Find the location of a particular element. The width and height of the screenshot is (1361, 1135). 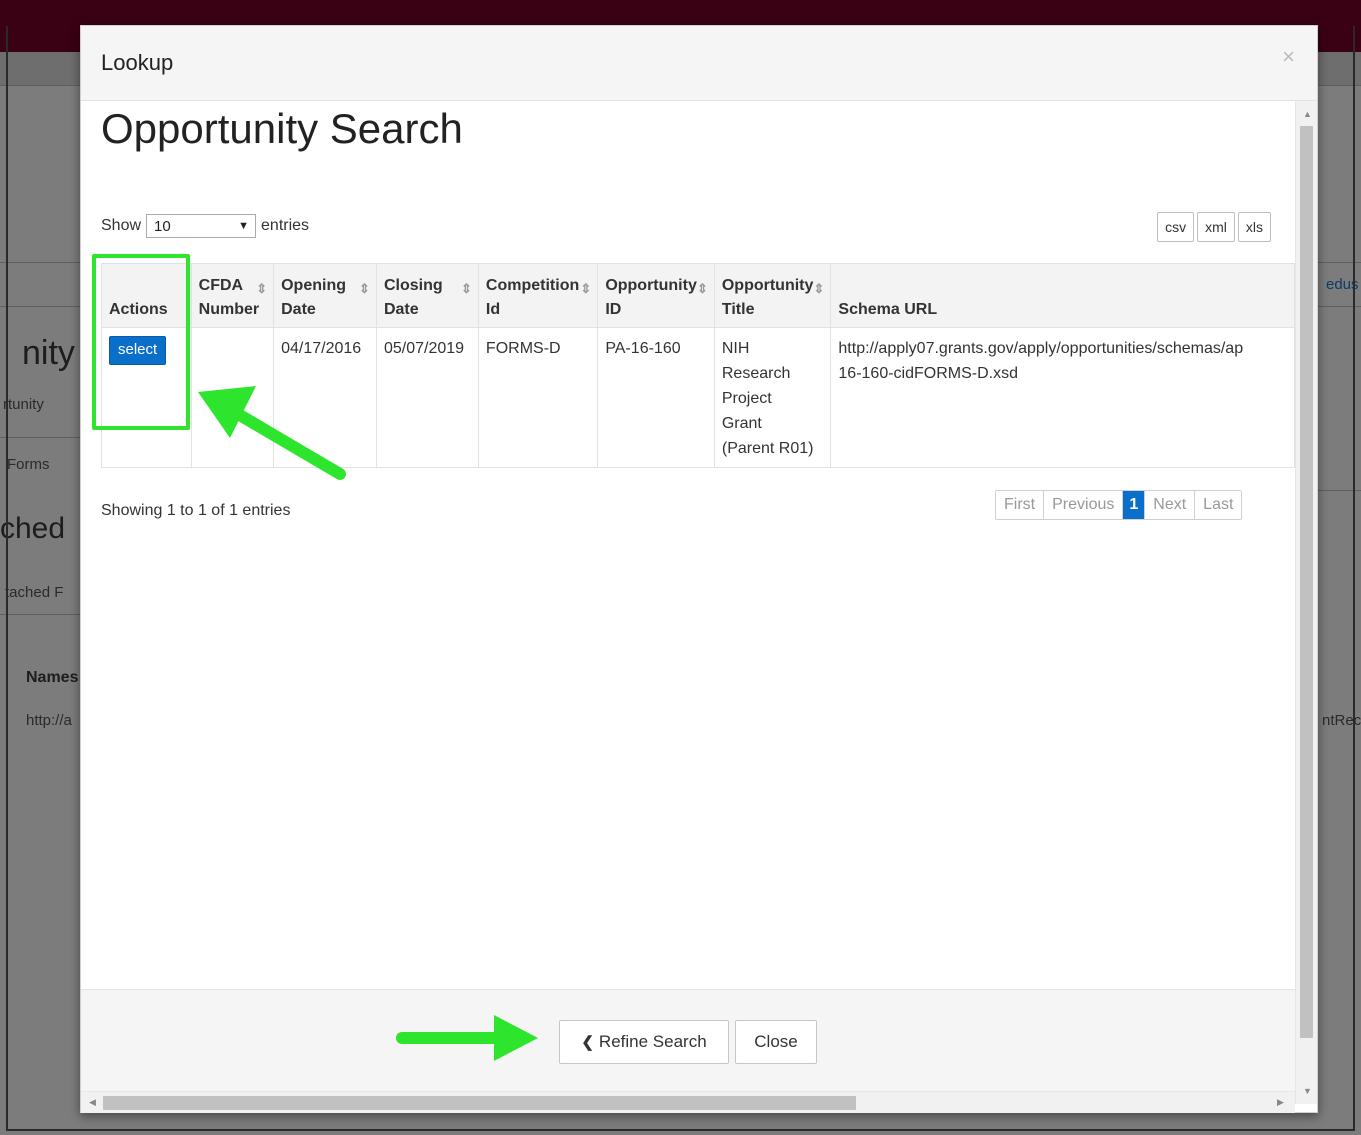

close-button: Close is located at coordinates (776, 1042).